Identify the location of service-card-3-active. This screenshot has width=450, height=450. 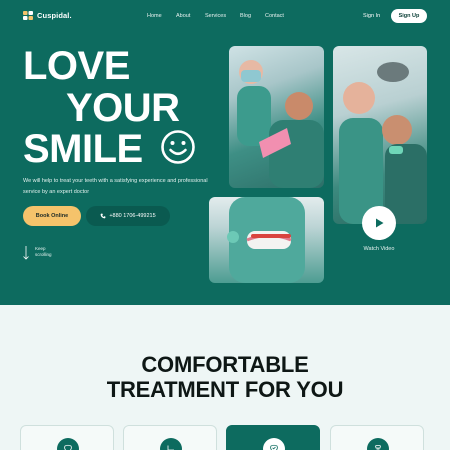
(273, 437).